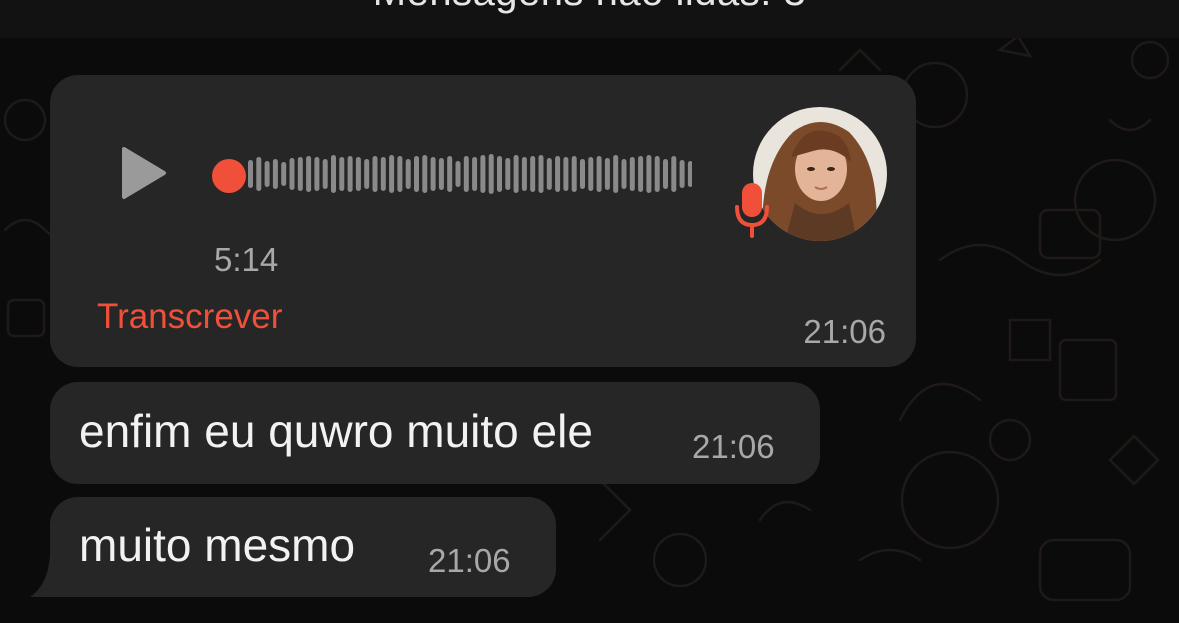 This screenshot has width=1179, height=623. I want to click on transcribe-button: Transcrever, so click(189, 317).